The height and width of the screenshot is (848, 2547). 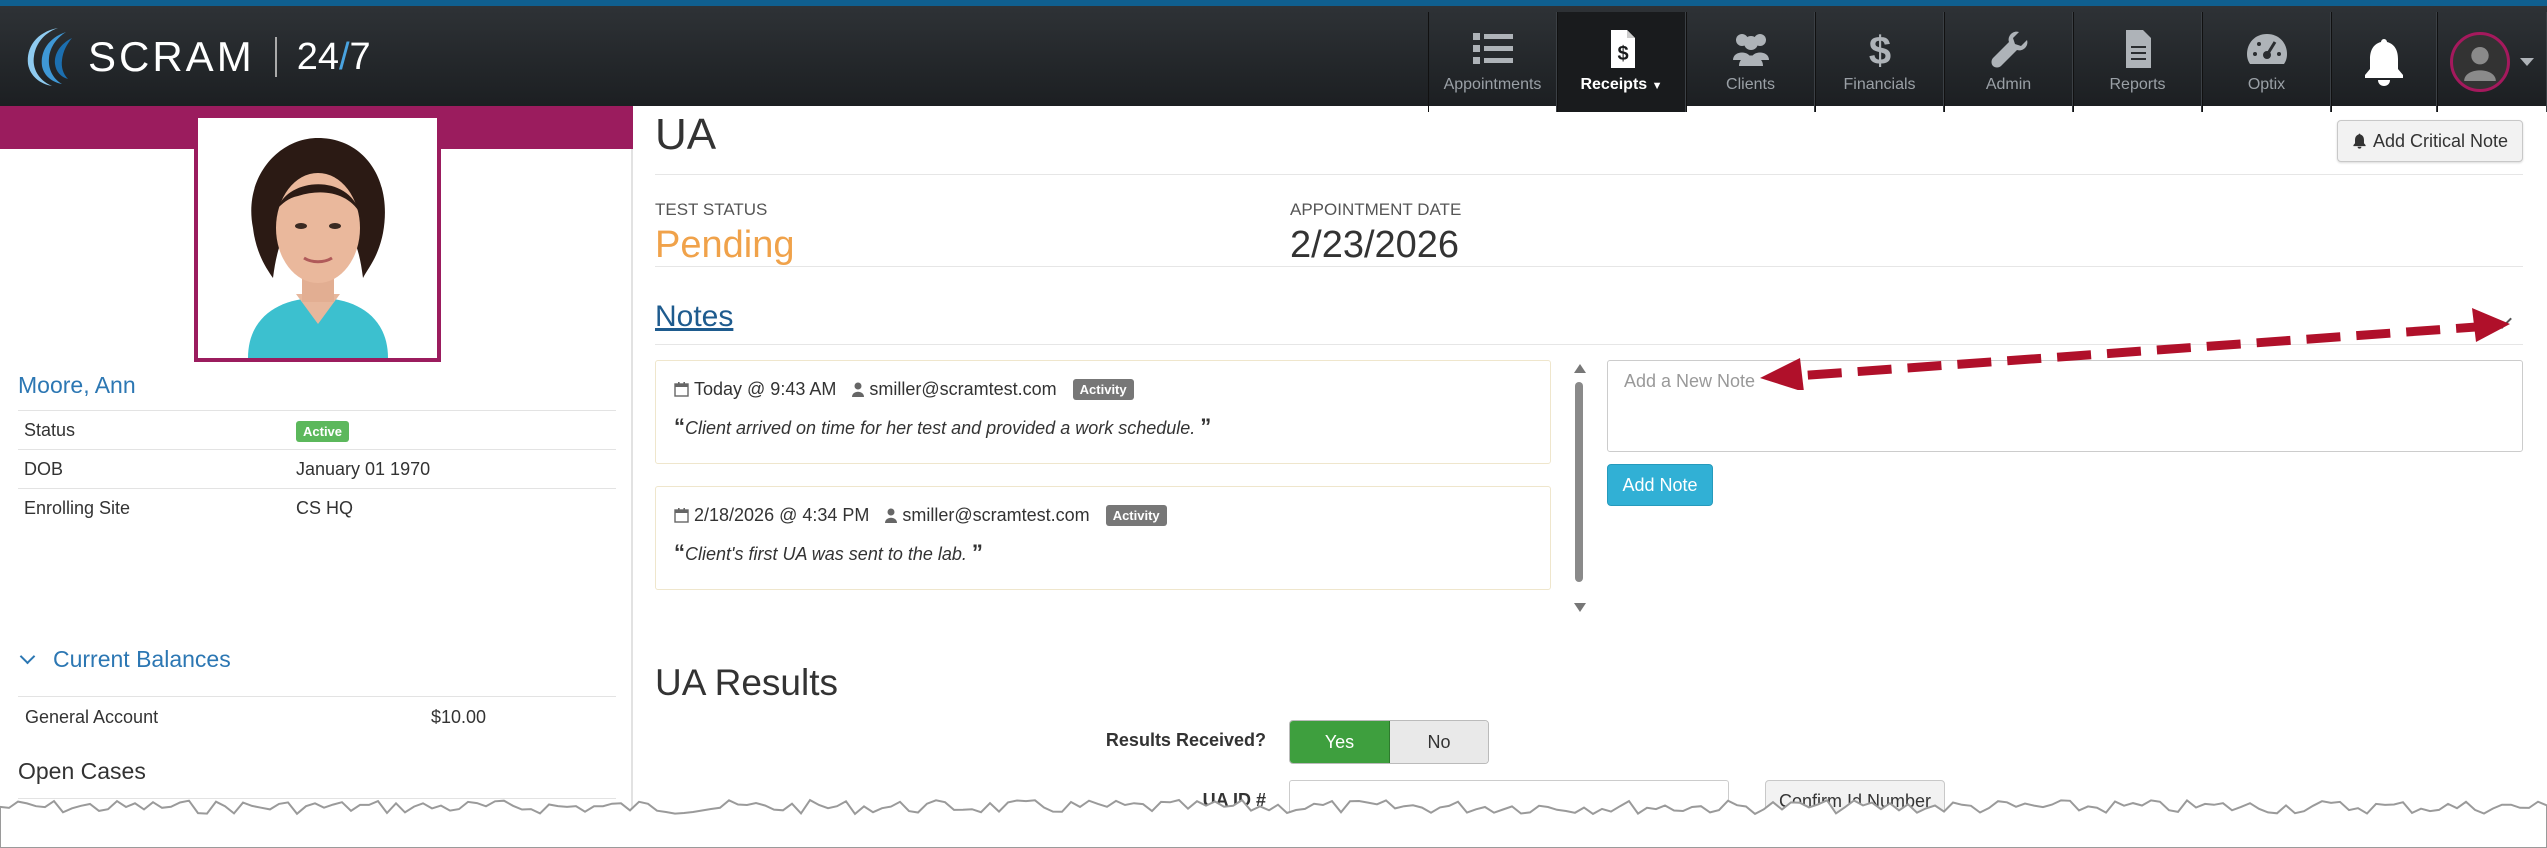 I want to click on current-balances-toggle: Current Balances, so click(x=125, y=659).